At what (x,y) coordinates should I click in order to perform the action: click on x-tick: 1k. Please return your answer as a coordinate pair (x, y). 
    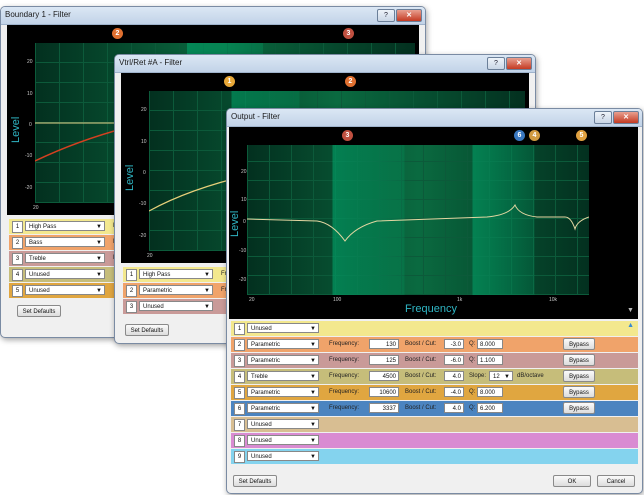
    Looking at the image, I should click on (460, 300).